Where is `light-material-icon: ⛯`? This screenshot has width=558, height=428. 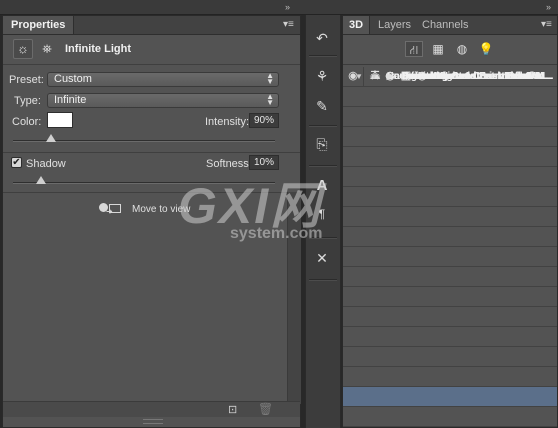 light-material-icon: ⛯ is located at coordinates (47, 49).